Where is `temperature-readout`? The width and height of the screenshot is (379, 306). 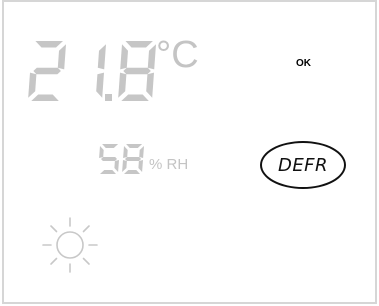 temperature-readout is located at coordinates (92, 71).